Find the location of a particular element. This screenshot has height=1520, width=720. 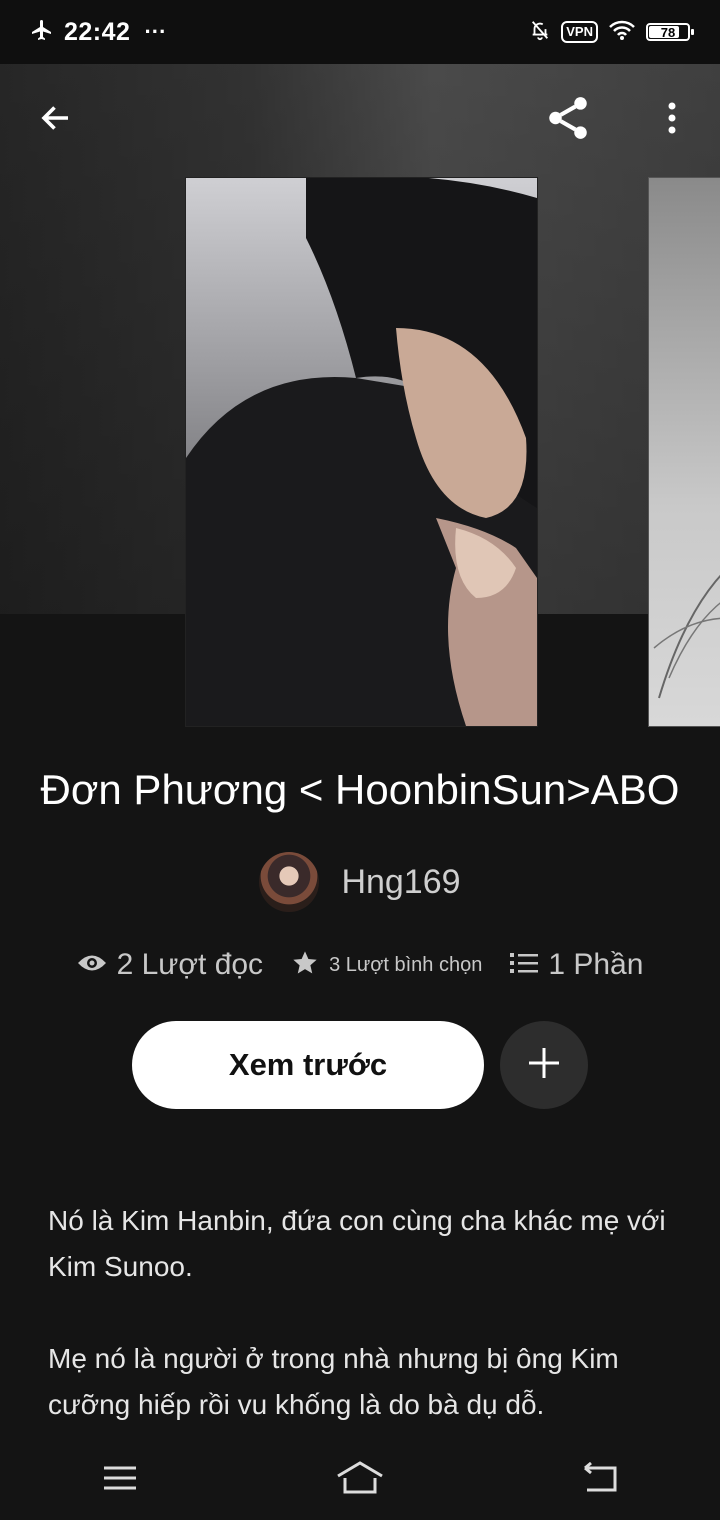

author-avatar is located at coordinates (289, 882).